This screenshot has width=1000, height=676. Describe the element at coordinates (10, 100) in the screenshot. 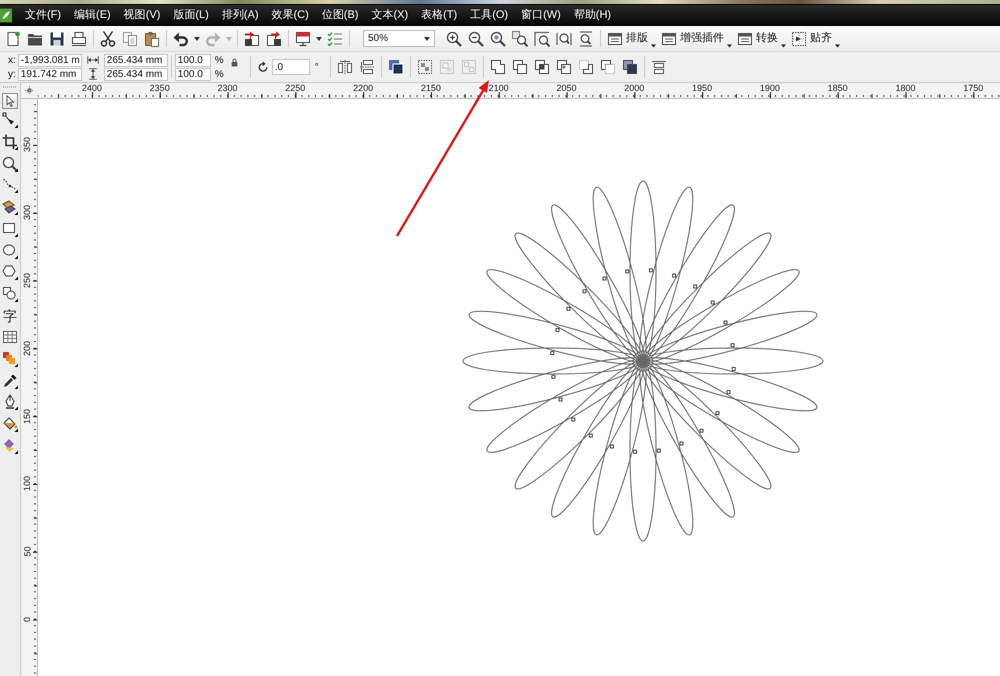

I see `pointer-icon` at that location.